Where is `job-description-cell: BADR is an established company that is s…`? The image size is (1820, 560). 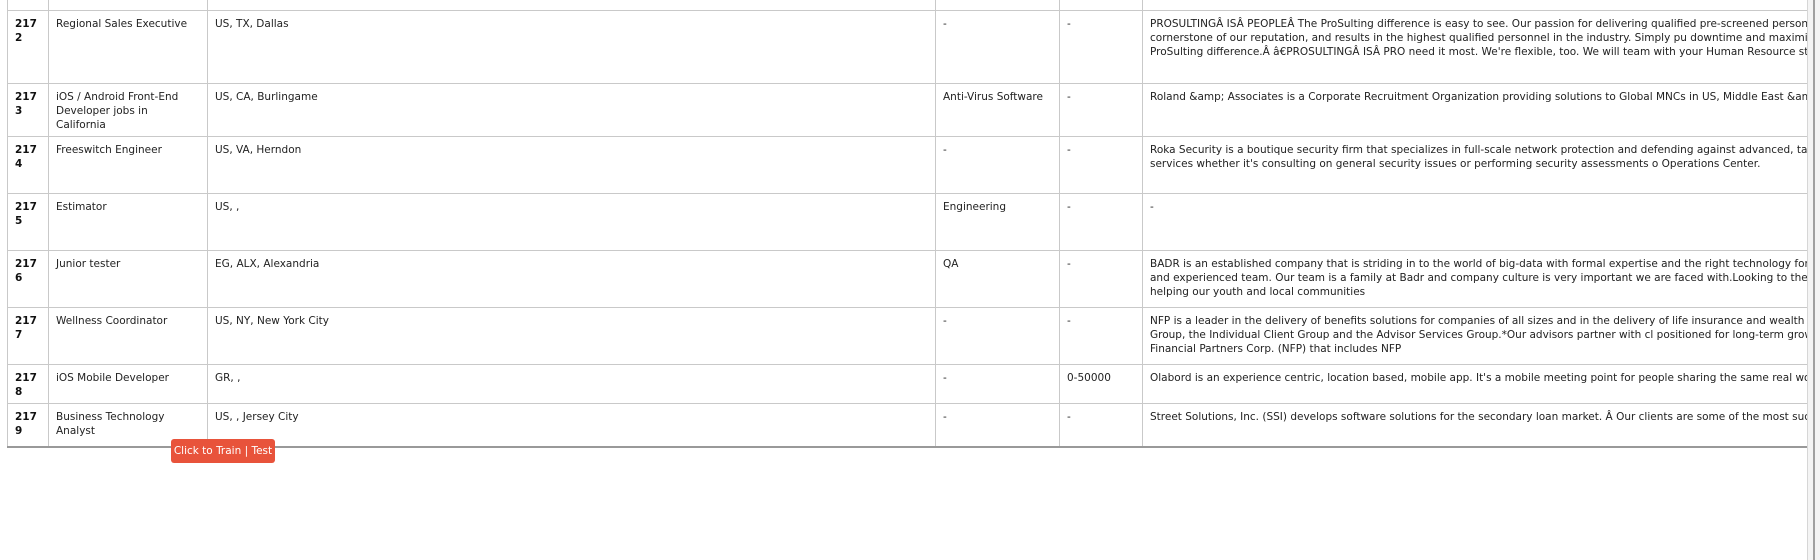 job-description-cell: BADR is an established company that is s… is located at coordinates (1475, 279).